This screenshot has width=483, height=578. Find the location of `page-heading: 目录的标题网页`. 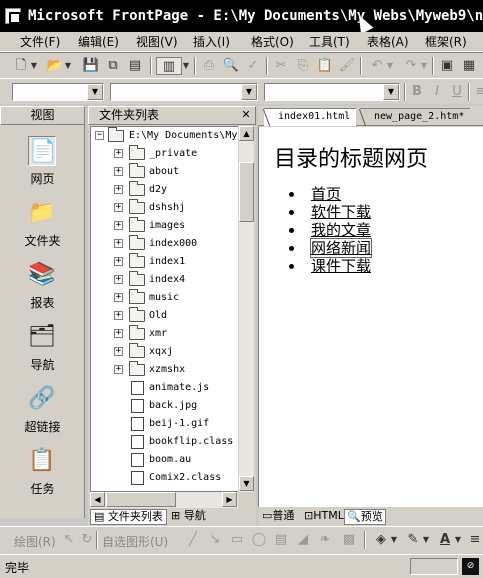

page-heading: 目录的标题网页 is located at coordinates (351, 157).